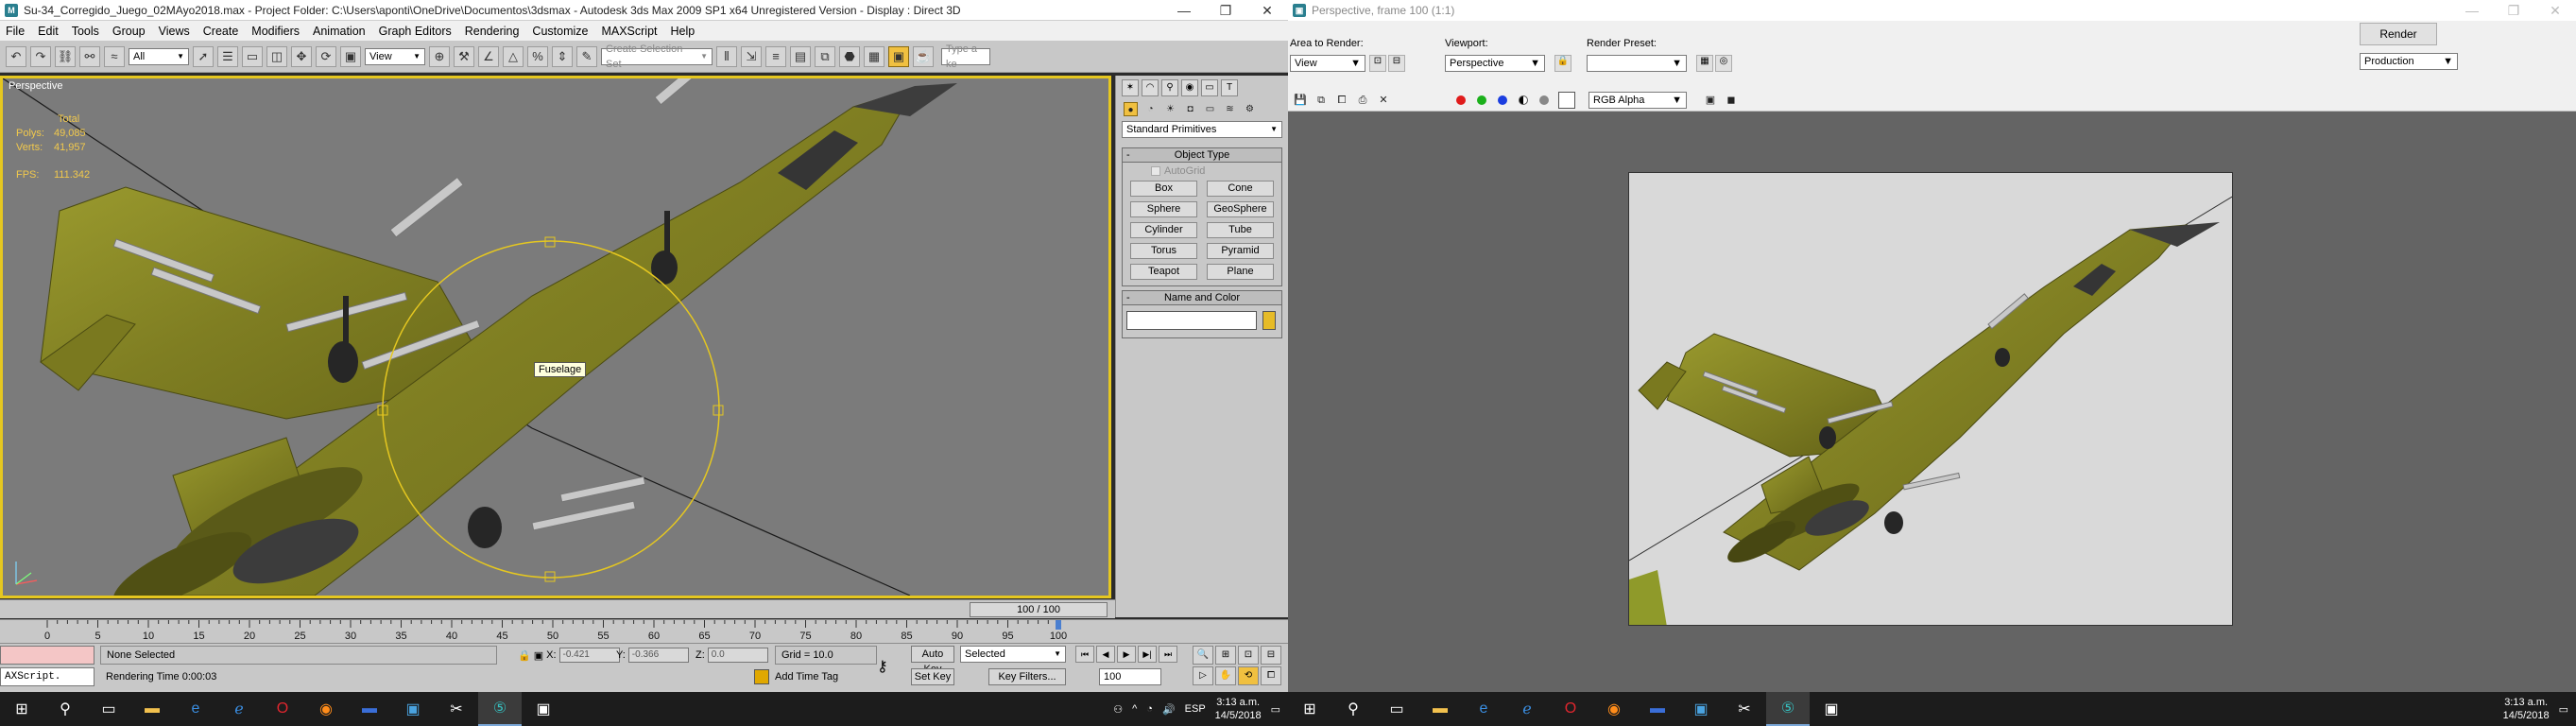  What do you see at coordinates (1309, 709) in the screenshot?
I see `windows-start-icon: ⊞` at bounding box center [1309, 709].